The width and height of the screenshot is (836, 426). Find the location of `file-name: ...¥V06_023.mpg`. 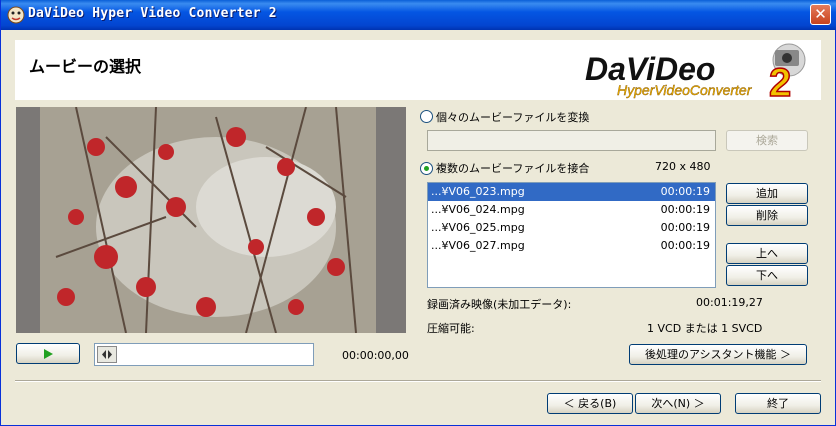

file-name: ...¥V06_023.mpg is located at coordinates (478, 191).